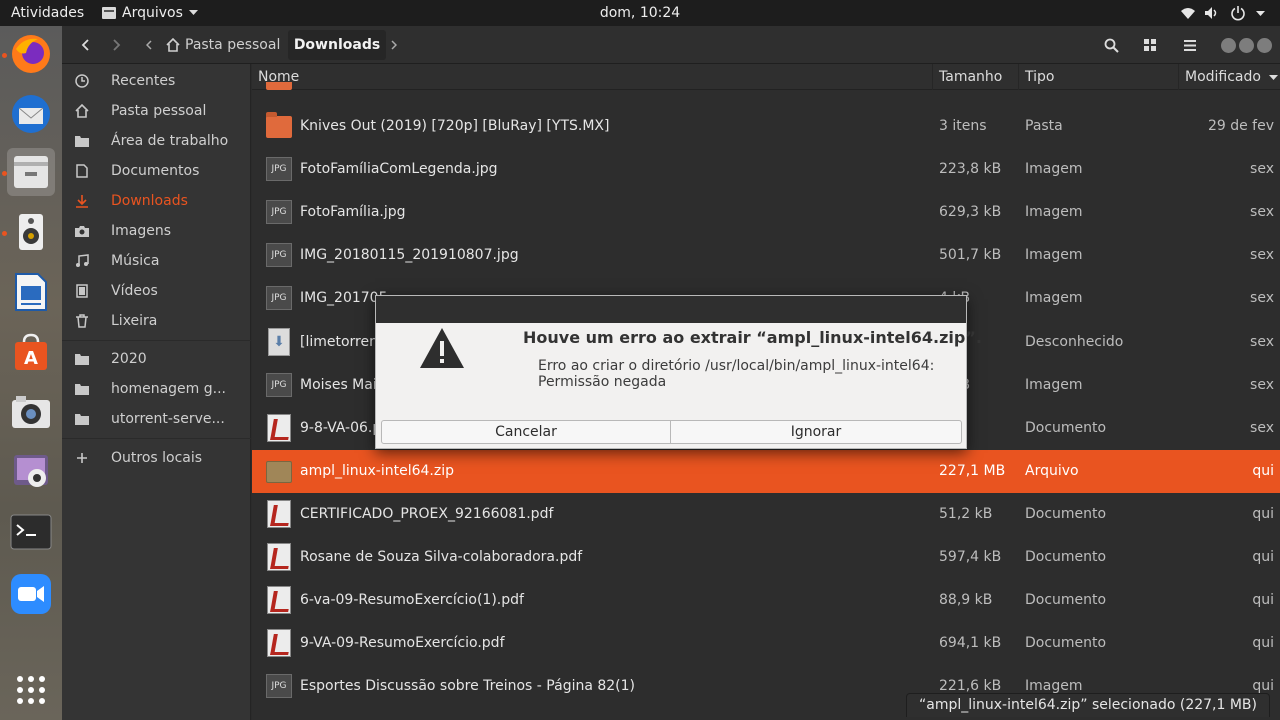 The width and height of the screenshot is (1280, 720). Describe the element at coordinates (82, 171) in the screenshot. I see `document-icon` at that location.